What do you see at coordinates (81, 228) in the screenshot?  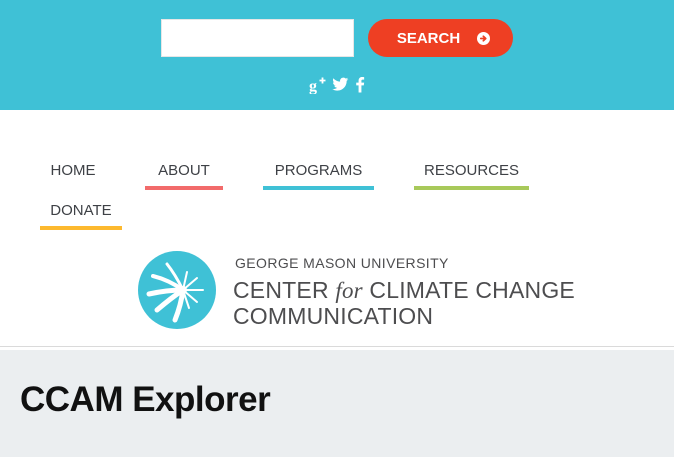 I see `nav-donate-underline` at bounding box center [81, 228].